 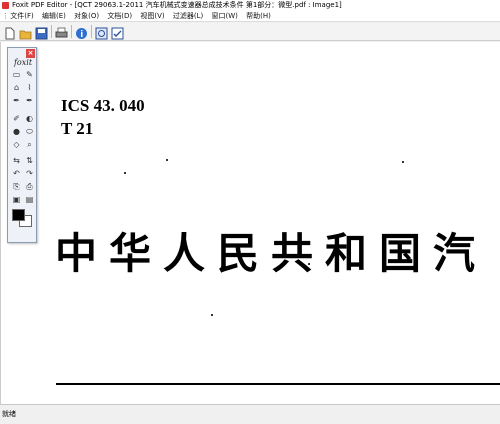 What do you see at coordinates (25, 32) in the screenshot?
I see `open-folder-icon` at bounding box center [25, 32].